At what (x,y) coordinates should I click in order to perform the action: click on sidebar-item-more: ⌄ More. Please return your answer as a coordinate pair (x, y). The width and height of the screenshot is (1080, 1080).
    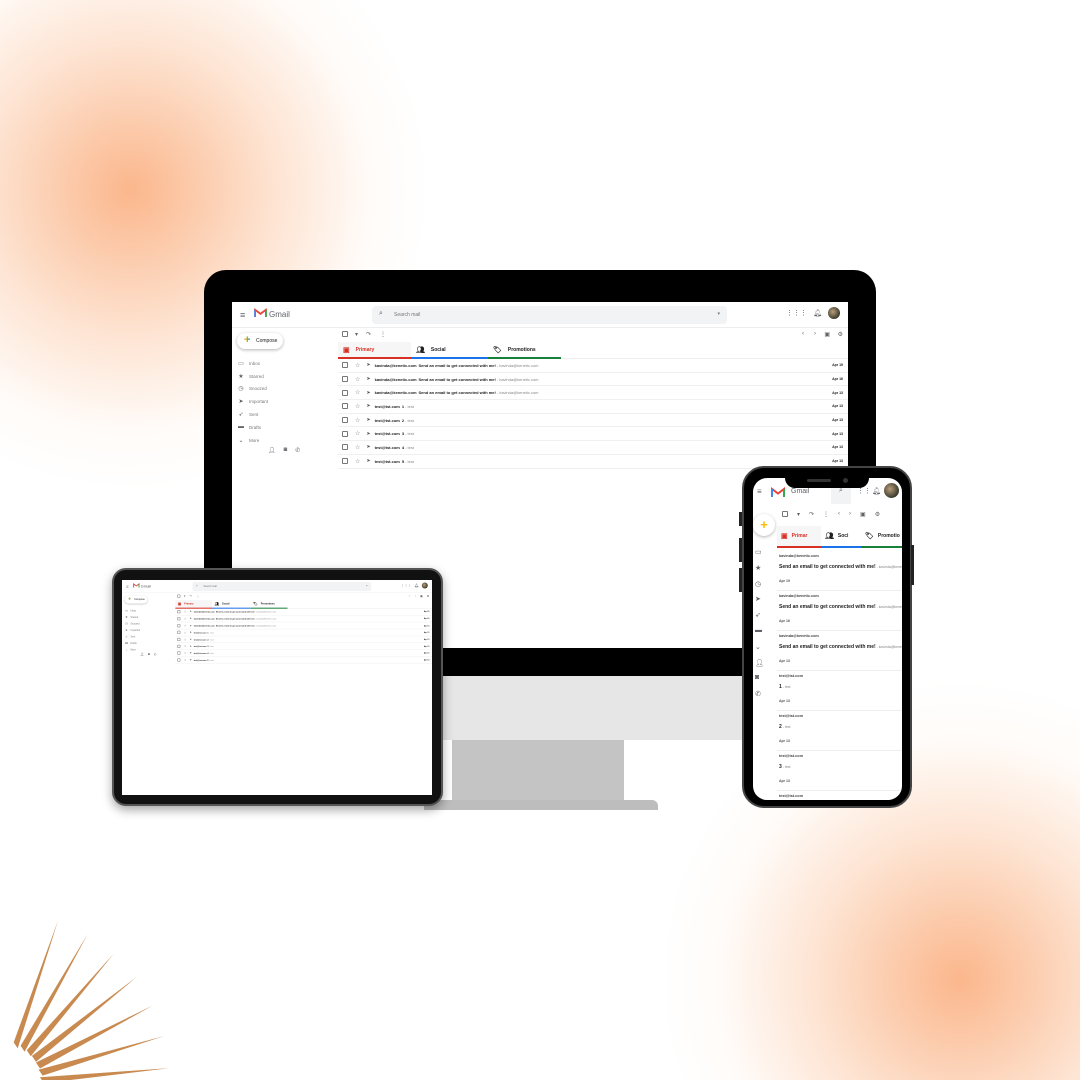
    Looking at the image, I should click on (132, 649).